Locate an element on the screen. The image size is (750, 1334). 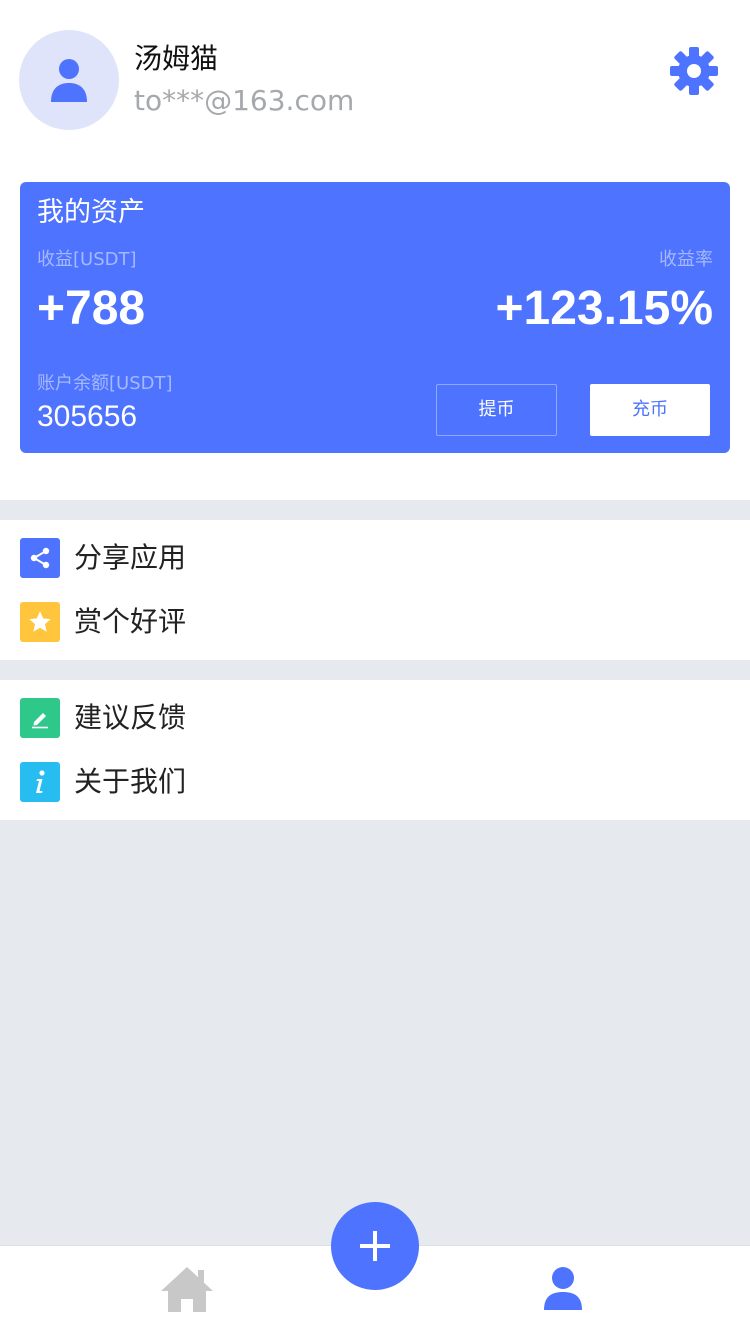
balance-value: 305656 is located at coordinates (87, 416).